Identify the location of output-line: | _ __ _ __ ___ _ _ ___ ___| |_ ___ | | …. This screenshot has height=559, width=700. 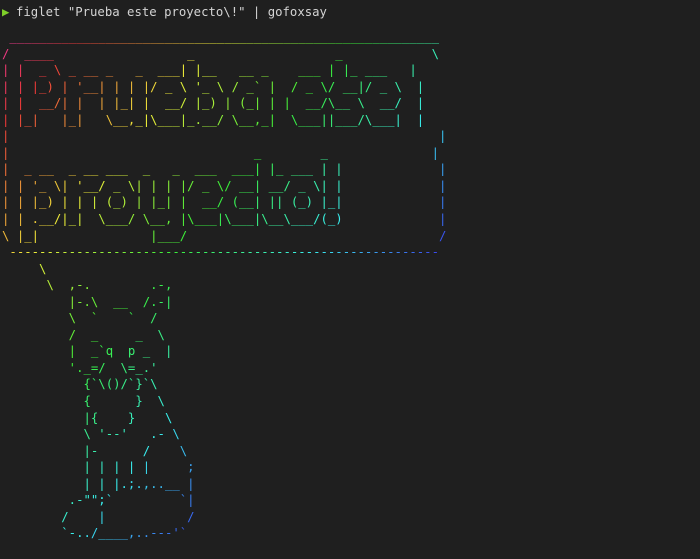
(224, 169).